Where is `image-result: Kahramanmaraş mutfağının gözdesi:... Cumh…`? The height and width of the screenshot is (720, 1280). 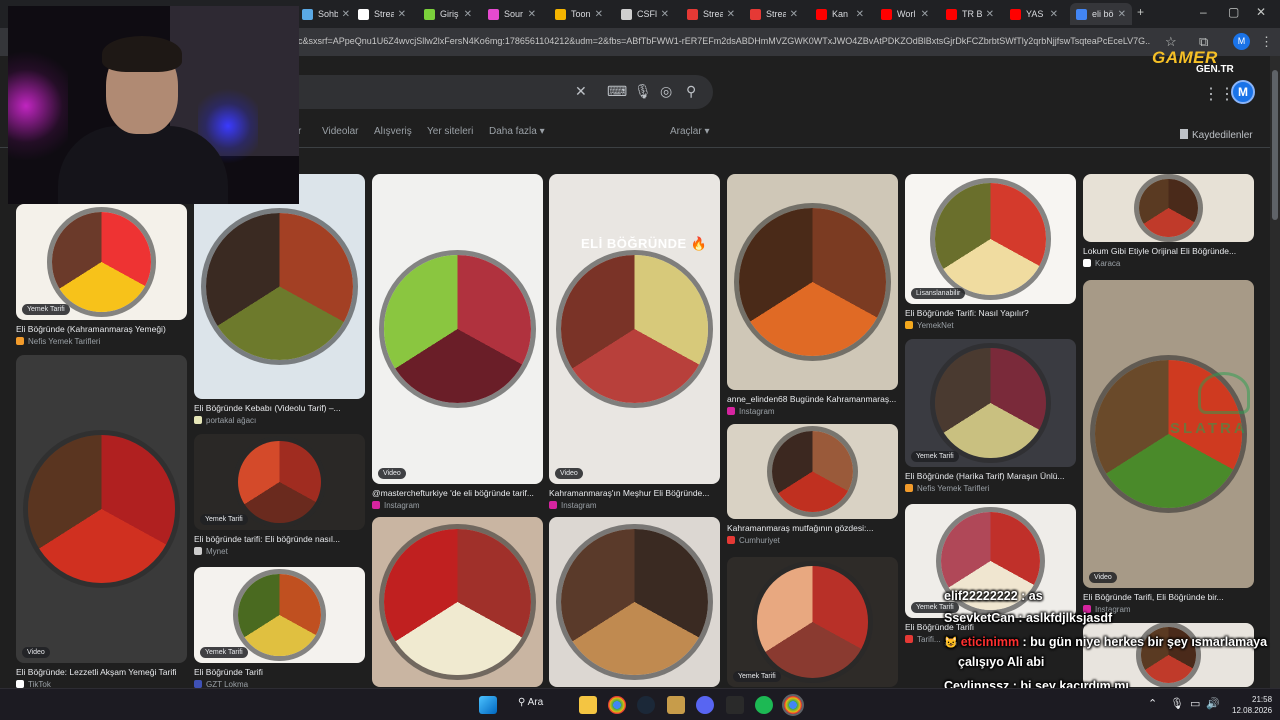 image-result: Kahramanmaraş mutfağının gözdesi:... Cumh… is located at coordinates (812, 486).